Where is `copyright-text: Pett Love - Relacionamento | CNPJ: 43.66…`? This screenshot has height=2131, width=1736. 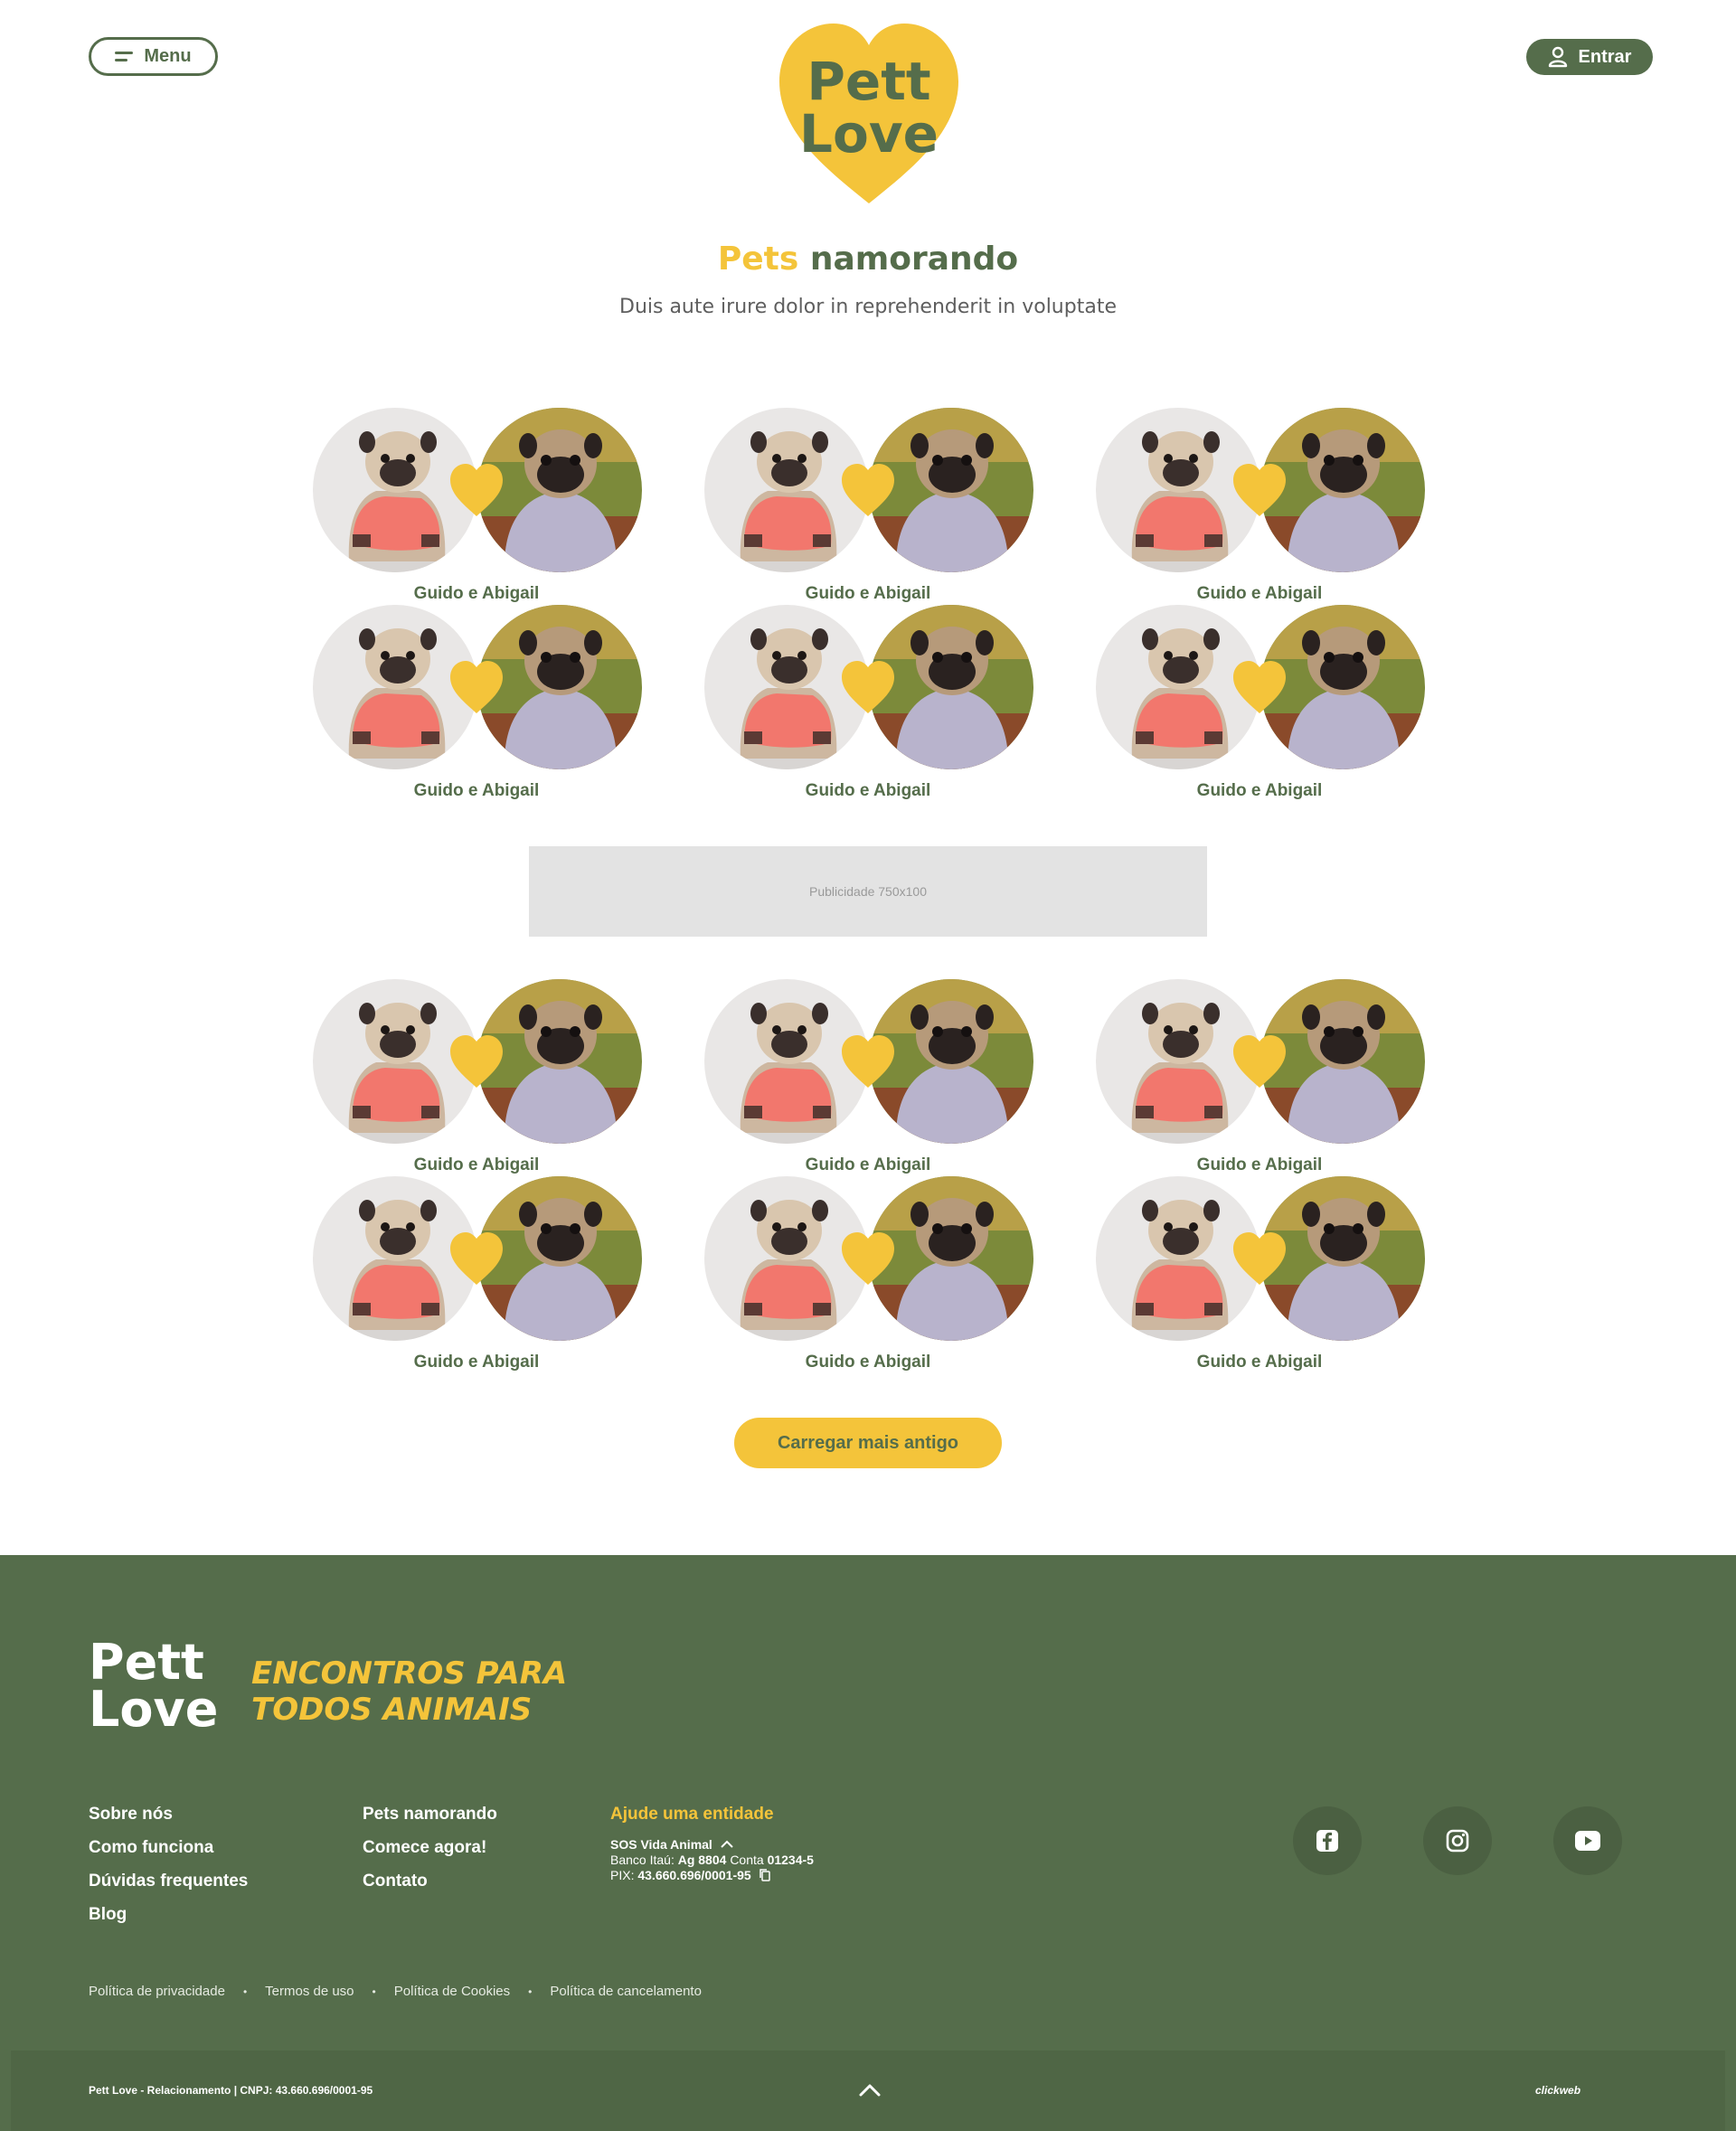
copyright-text: Pett Love - Relacionamento | CNPJ: 43.66… is located at coordinates (231, 2090).